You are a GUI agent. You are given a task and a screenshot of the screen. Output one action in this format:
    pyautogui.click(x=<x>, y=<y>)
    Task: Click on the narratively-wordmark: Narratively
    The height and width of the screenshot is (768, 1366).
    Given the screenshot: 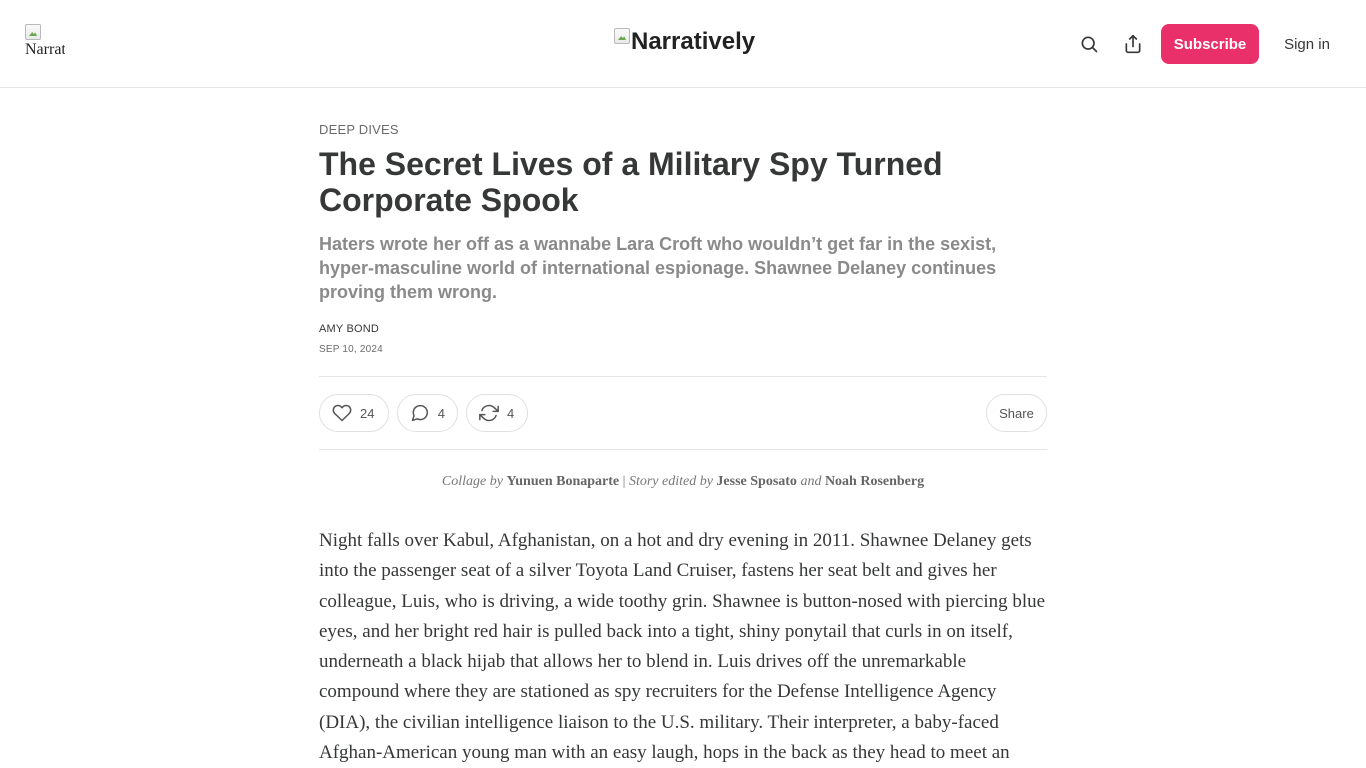 What is the action you would take?
    pyautogui.click(x=684, y=42)
    